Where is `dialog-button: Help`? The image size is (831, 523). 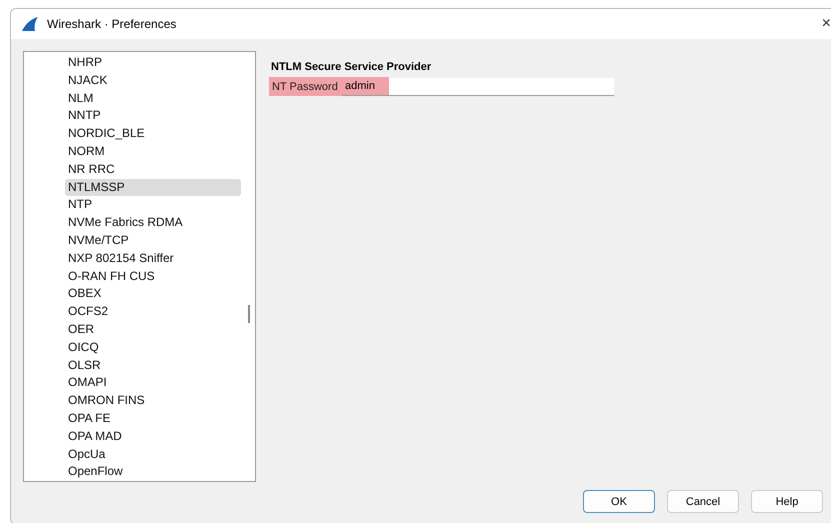
dialog-button: Help is located at coordinates (787, 501).